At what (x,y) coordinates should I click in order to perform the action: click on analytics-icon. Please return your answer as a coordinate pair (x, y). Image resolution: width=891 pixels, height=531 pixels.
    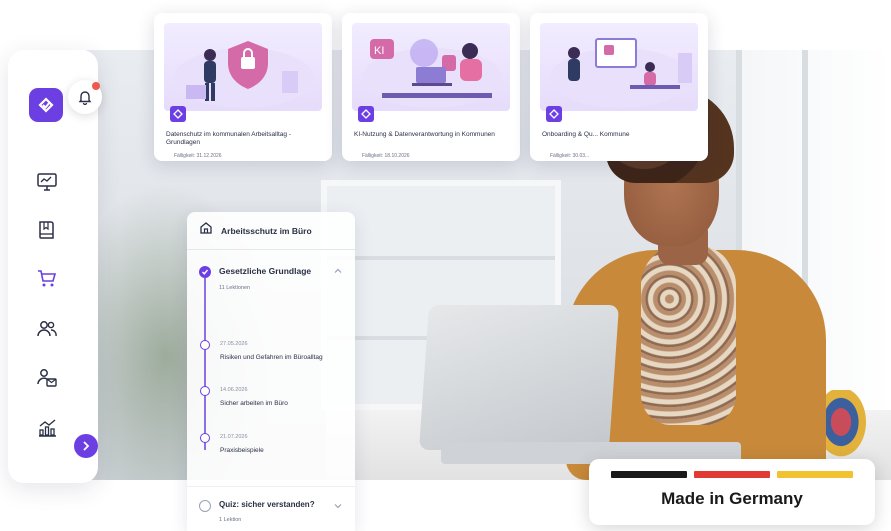
    Looking at the image, I should click on (47, 428).